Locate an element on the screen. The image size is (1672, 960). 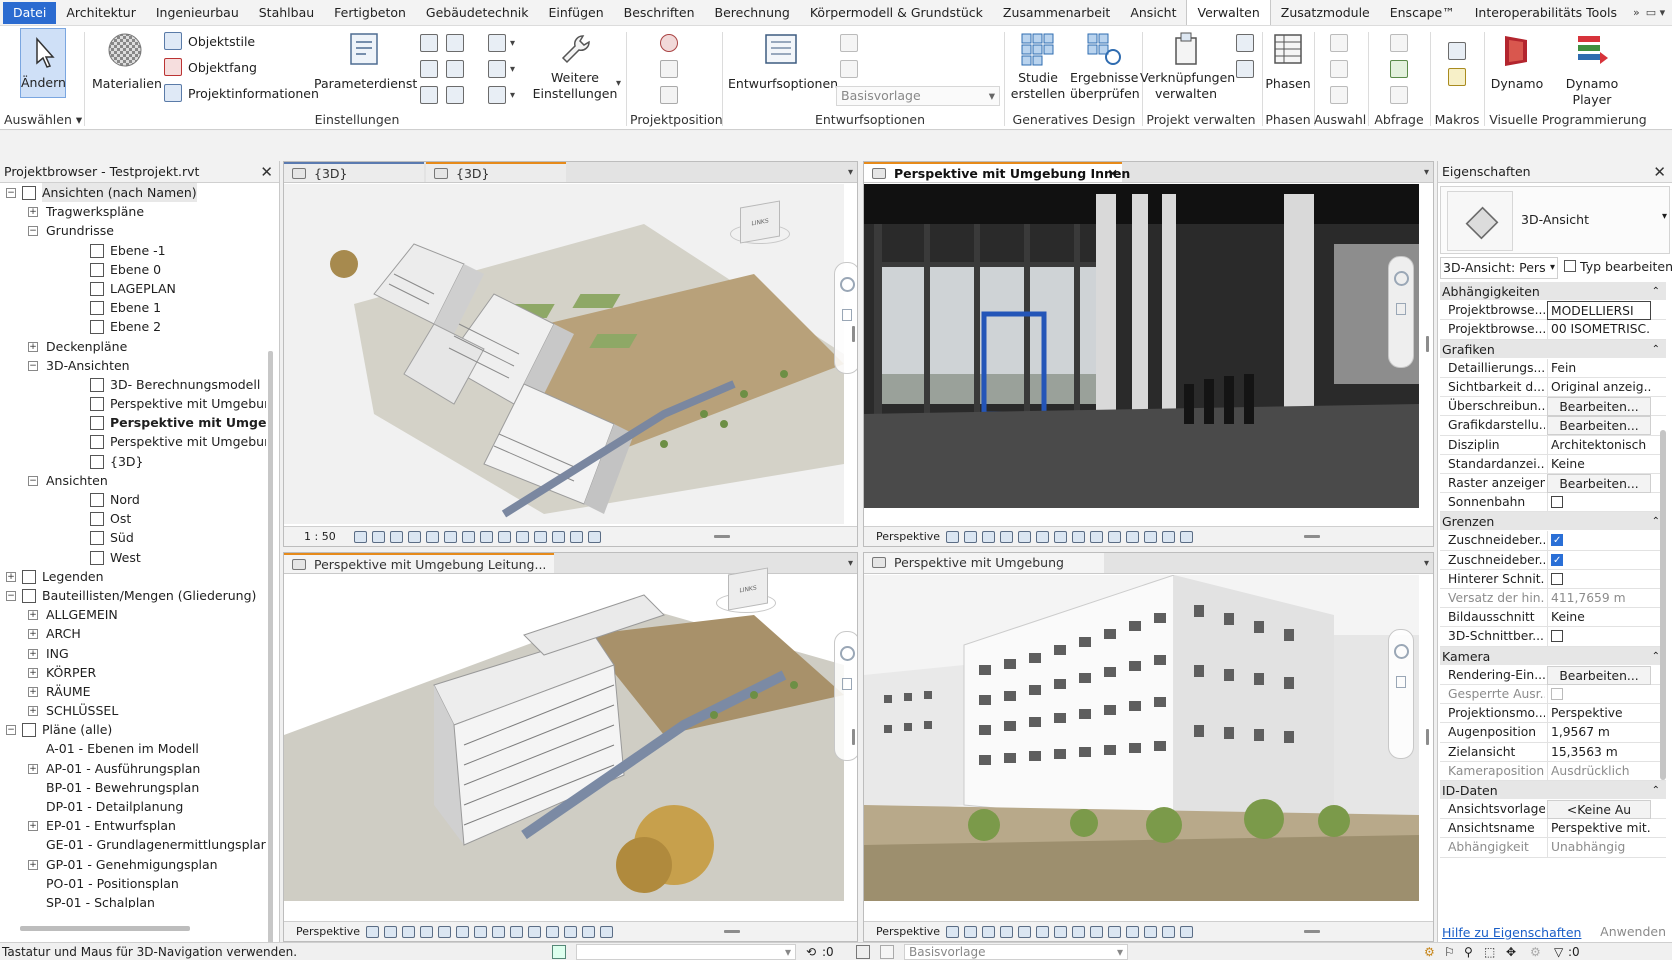
additional-tools-icon is located at coordinates (497, 95).